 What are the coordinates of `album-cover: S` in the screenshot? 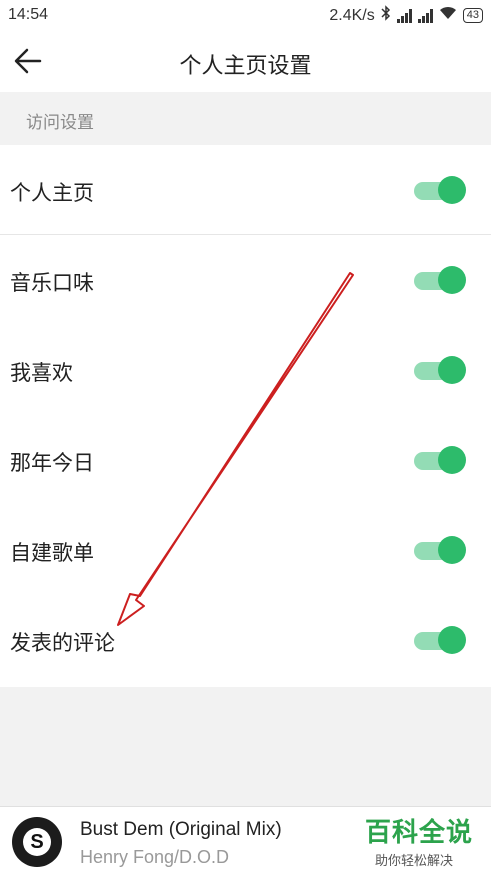 It's located at (37, 842).